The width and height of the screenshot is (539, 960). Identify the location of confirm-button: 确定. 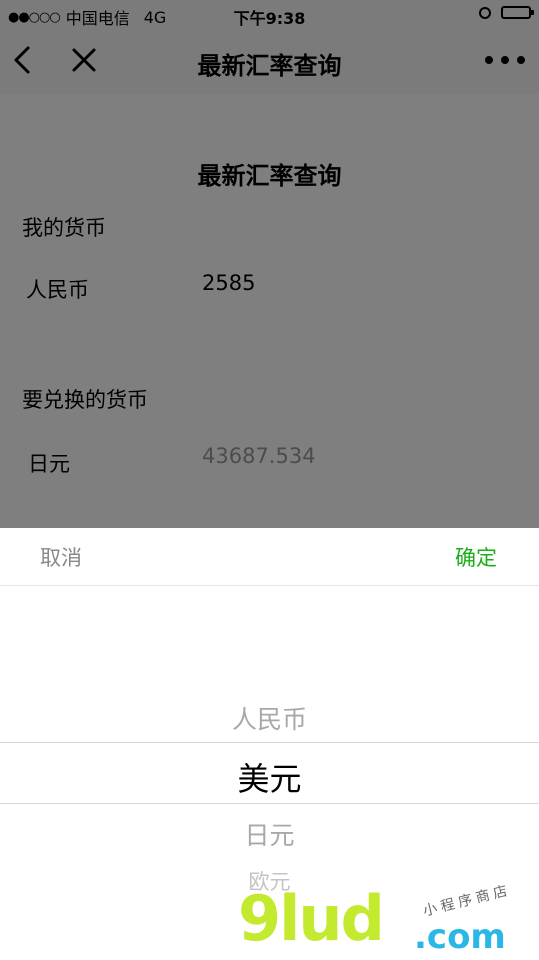
(476, 557).